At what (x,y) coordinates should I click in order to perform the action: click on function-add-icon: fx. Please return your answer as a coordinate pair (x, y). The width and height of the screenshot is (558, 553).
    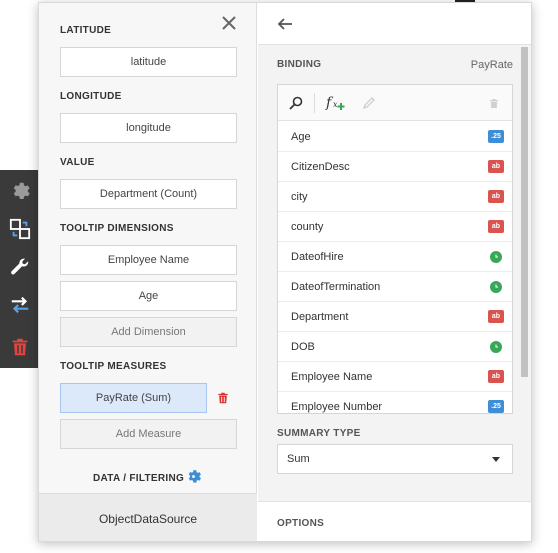
    Looking at the image, I should click on (335, 103).